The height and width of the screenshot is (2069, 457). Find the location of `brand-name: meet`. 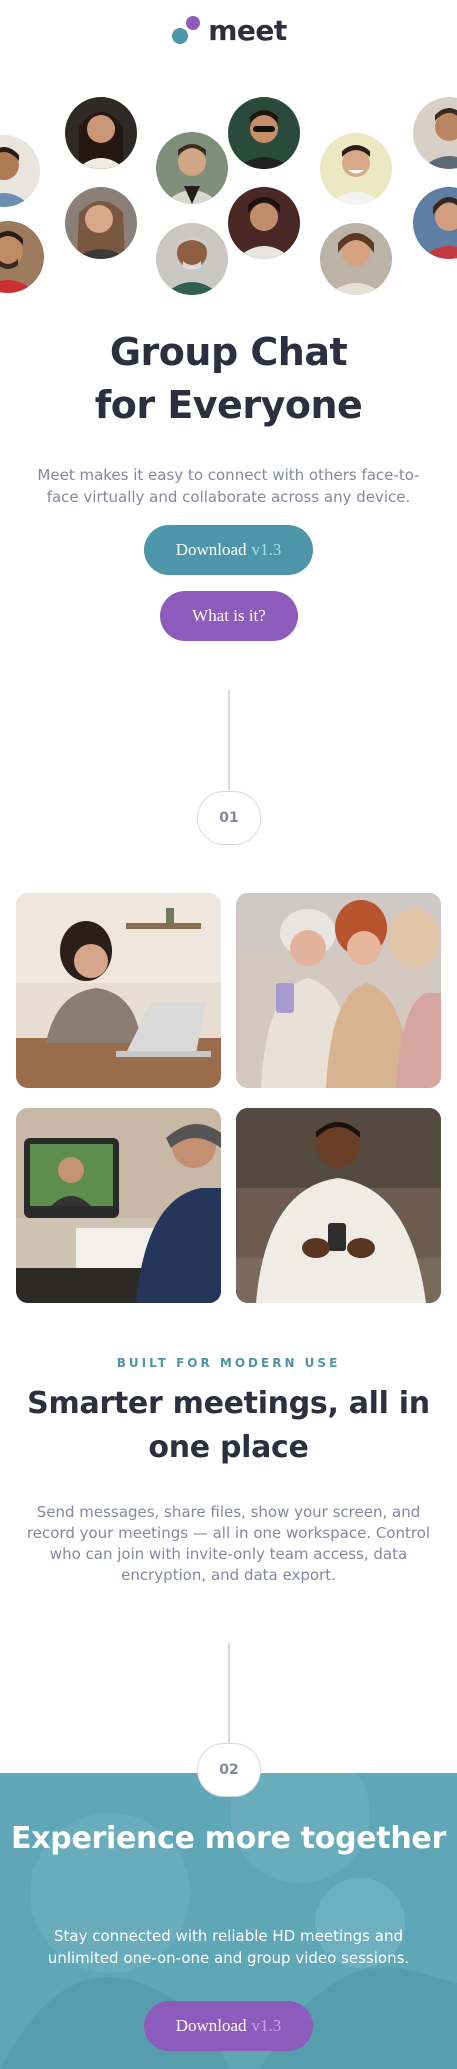

brand-name: meet is located at coordinates (247, 30).